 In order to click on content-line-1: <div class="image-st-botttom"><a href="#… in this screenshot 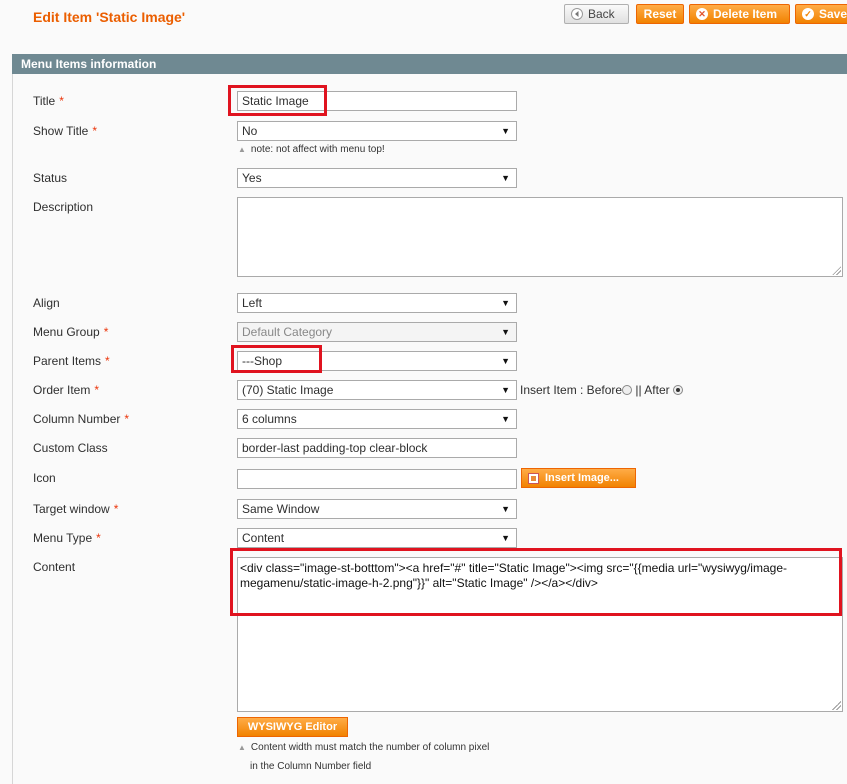, I will do `click(513, 568)`.